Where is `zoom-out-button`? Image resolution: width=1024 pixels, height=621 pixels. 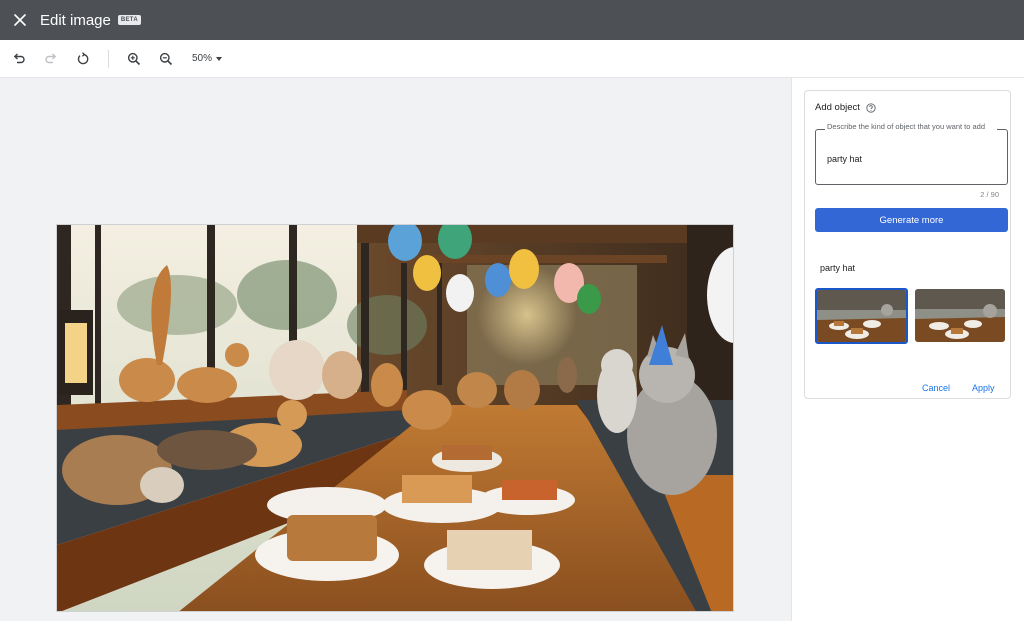
zoom-out-button is located at coordinates (166, 59).